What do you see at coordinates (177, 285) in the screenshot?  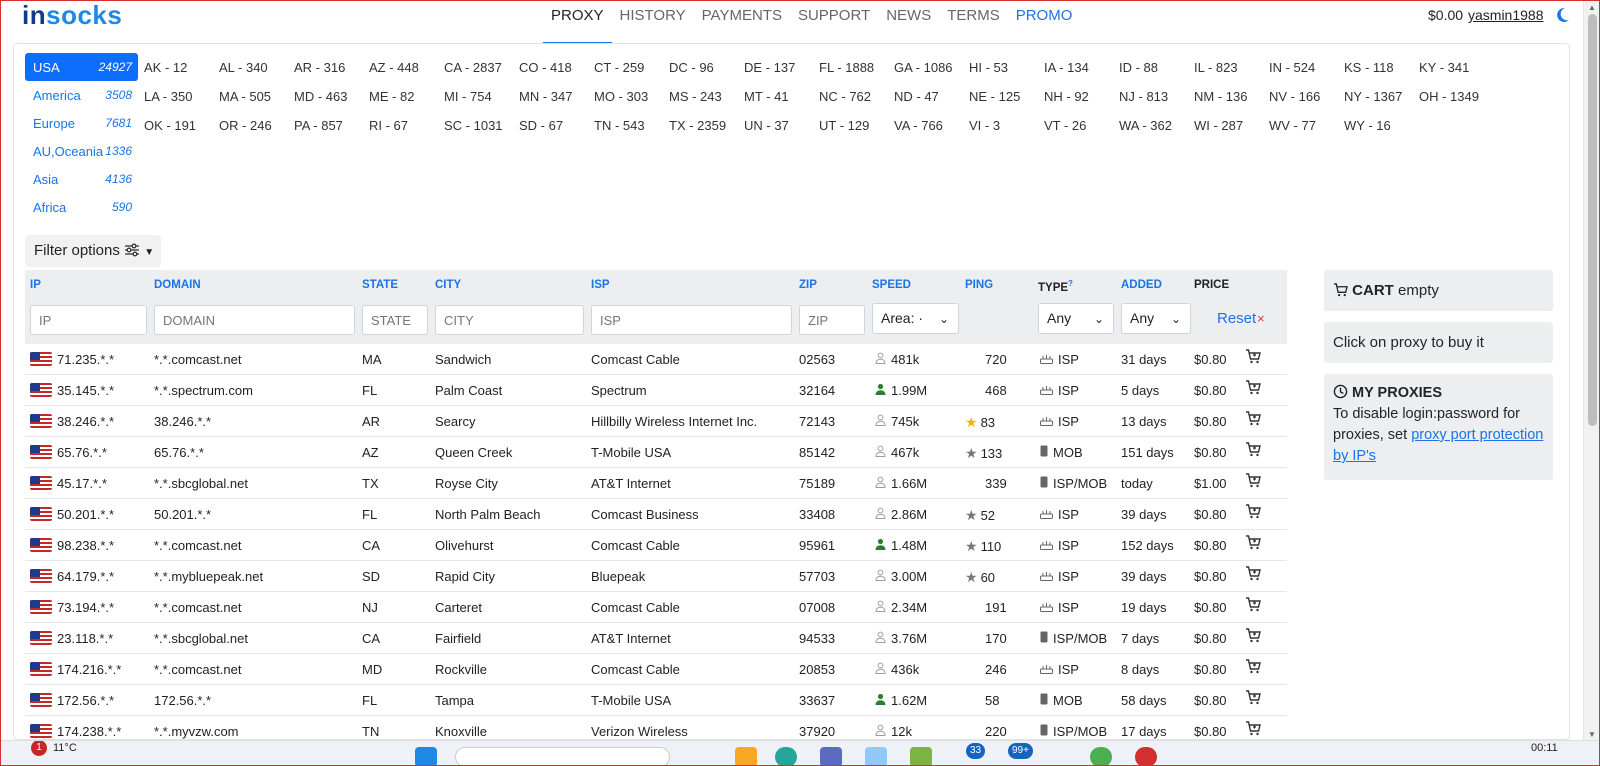 I see `col-domain: DOMAIN` at bounding box center [177, 285].